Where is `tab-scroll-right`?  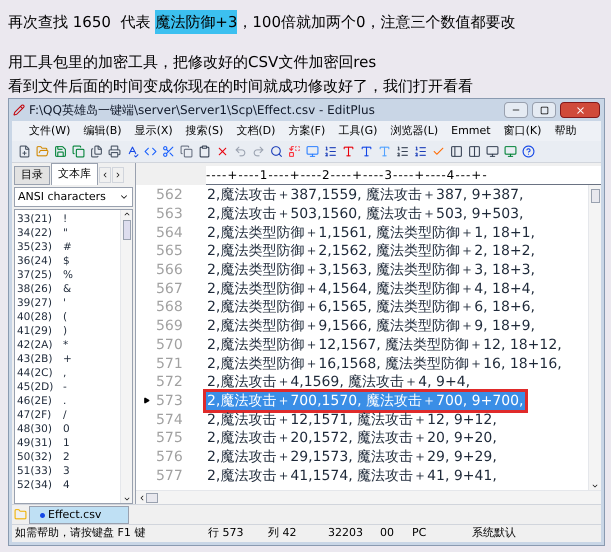 tab-scroll-right is located at coordinates (118, 175).